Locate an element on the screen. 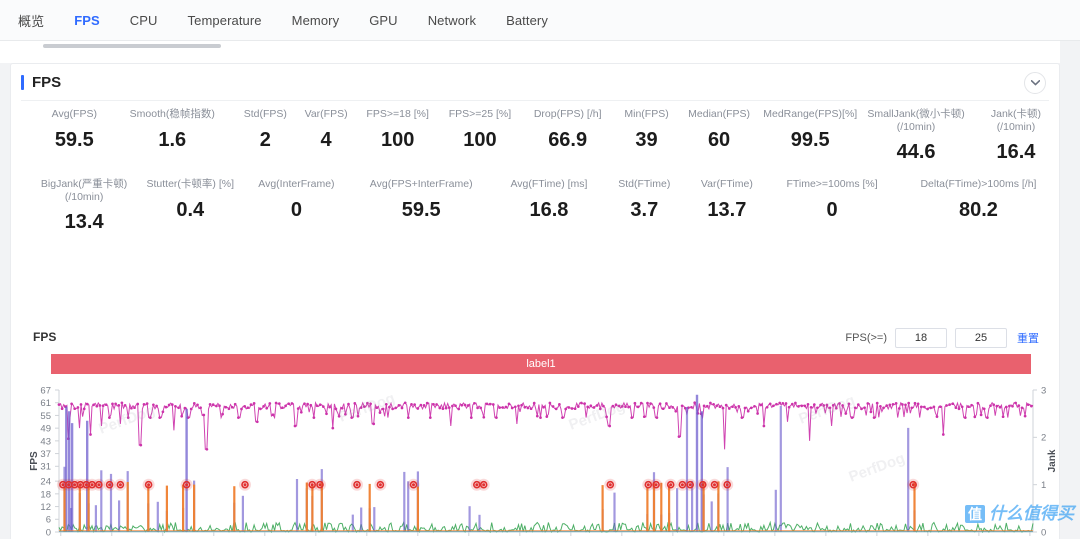  tab-cpu: CPU is located at coordinates (144, 20).